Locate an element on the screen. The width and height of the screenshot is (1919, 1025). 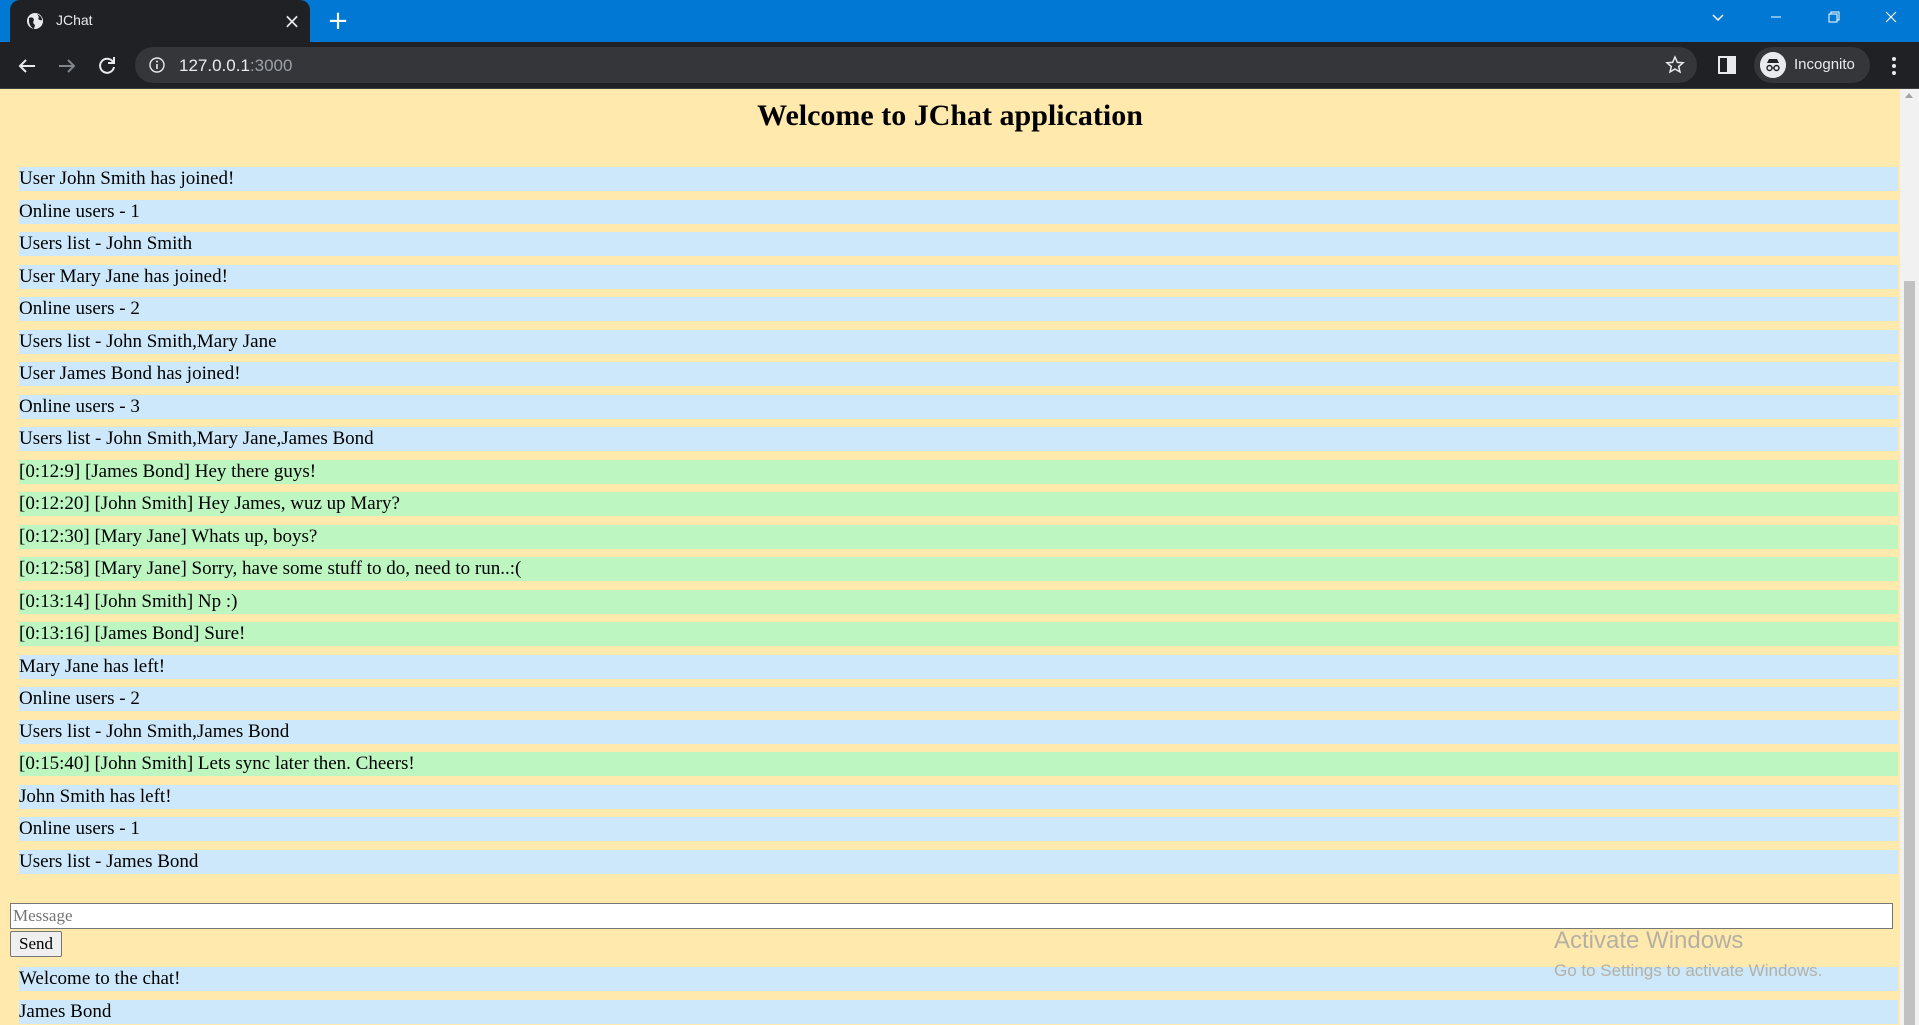
tab-title: JChat is located at coordinates (74, 20).